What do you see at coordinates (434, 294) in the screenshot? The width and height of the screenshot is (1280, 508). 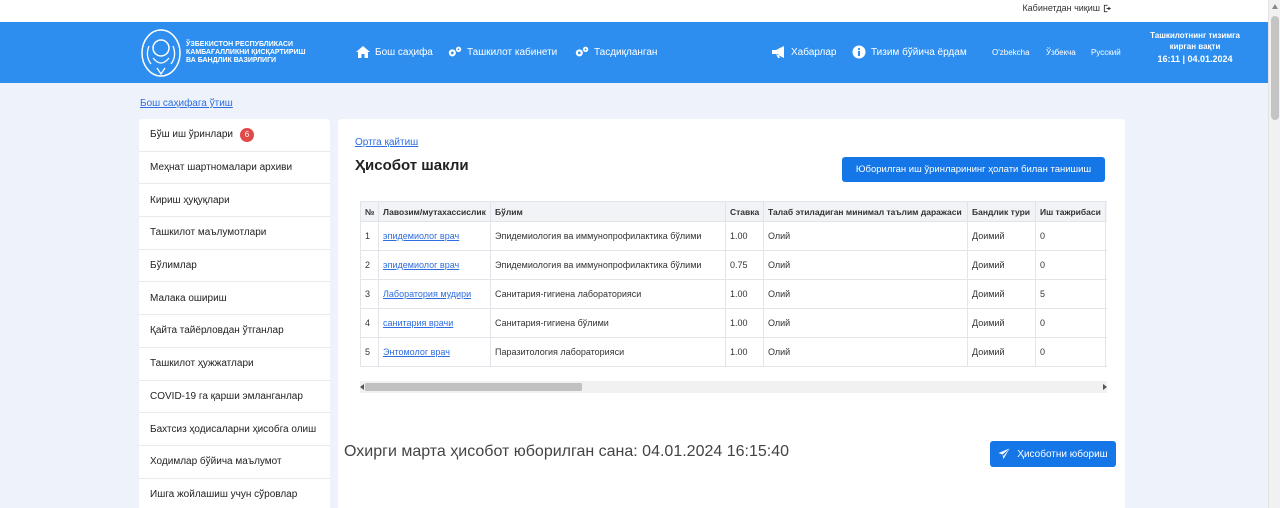 I see `cell-position-link: Лаборатория мудири` at bounding box center [434, 294].